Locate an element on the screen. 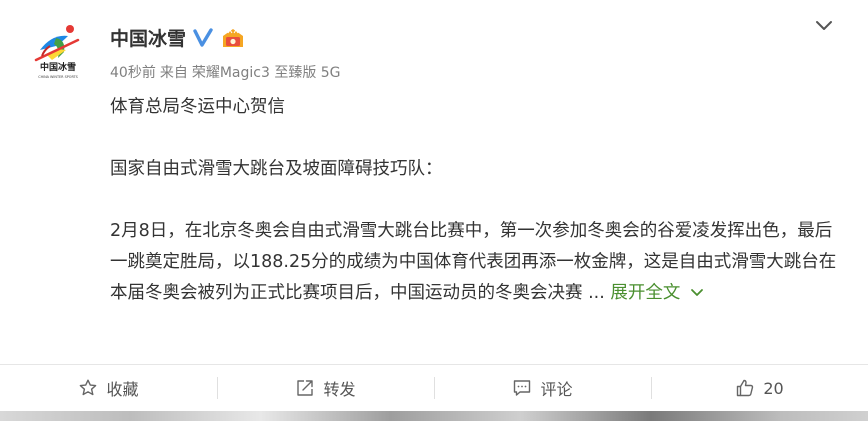 This screenshot has height=421, width=868. action-bar: 收藏 转发 评论 20 is located at coordinates (434, 388).